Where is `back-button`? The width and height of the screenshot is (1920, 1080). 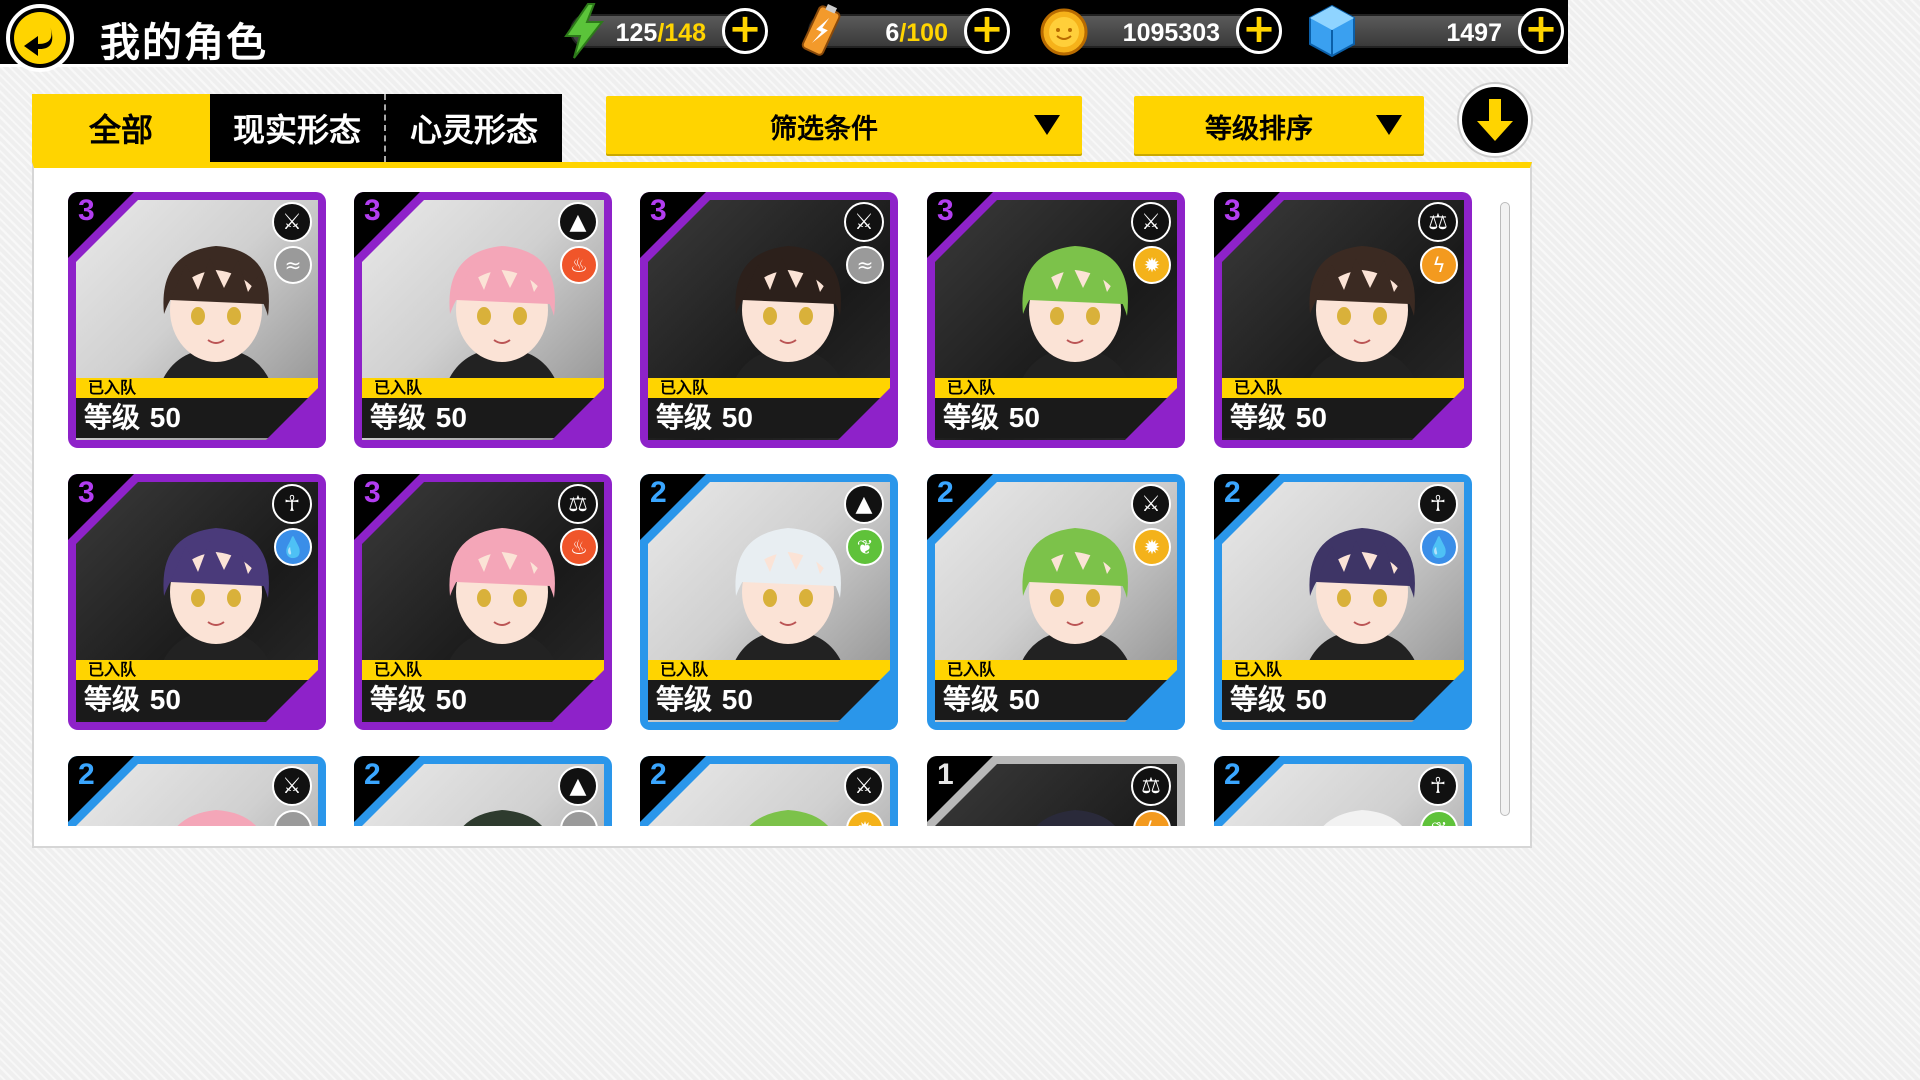 back-button is located at coordinates (40, 38).